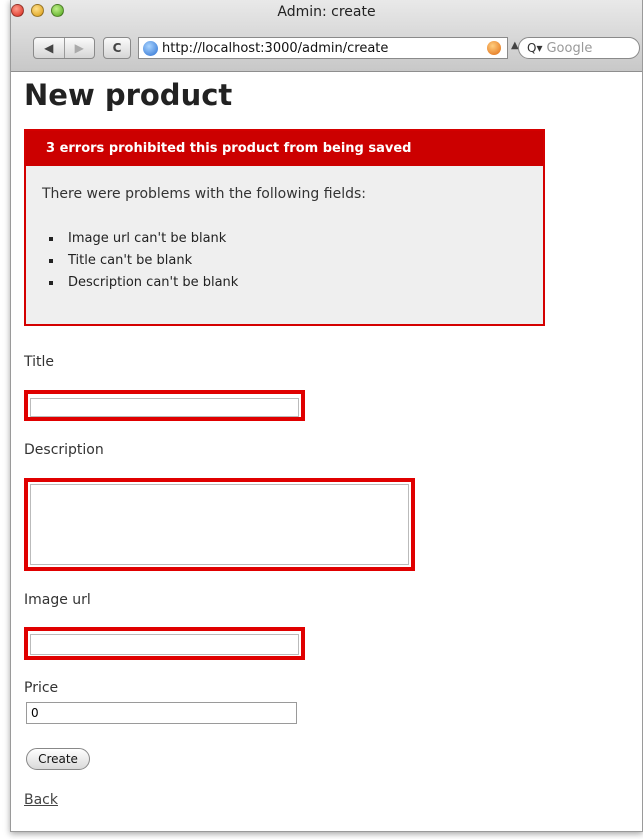  I want to click on search-field: Q▾ Google, so click(579, 48).